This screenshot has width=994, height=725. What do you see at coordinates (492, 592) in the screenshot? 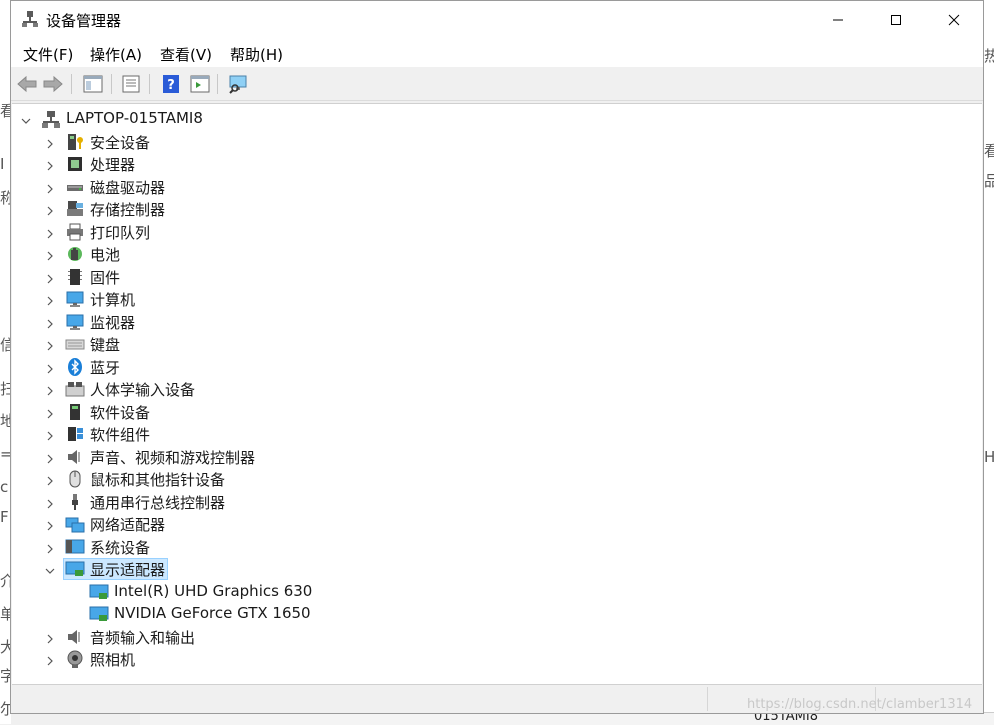
I see `tree-device: Intel(R) UHD Graphics 630` at bounding box center [492, 592].